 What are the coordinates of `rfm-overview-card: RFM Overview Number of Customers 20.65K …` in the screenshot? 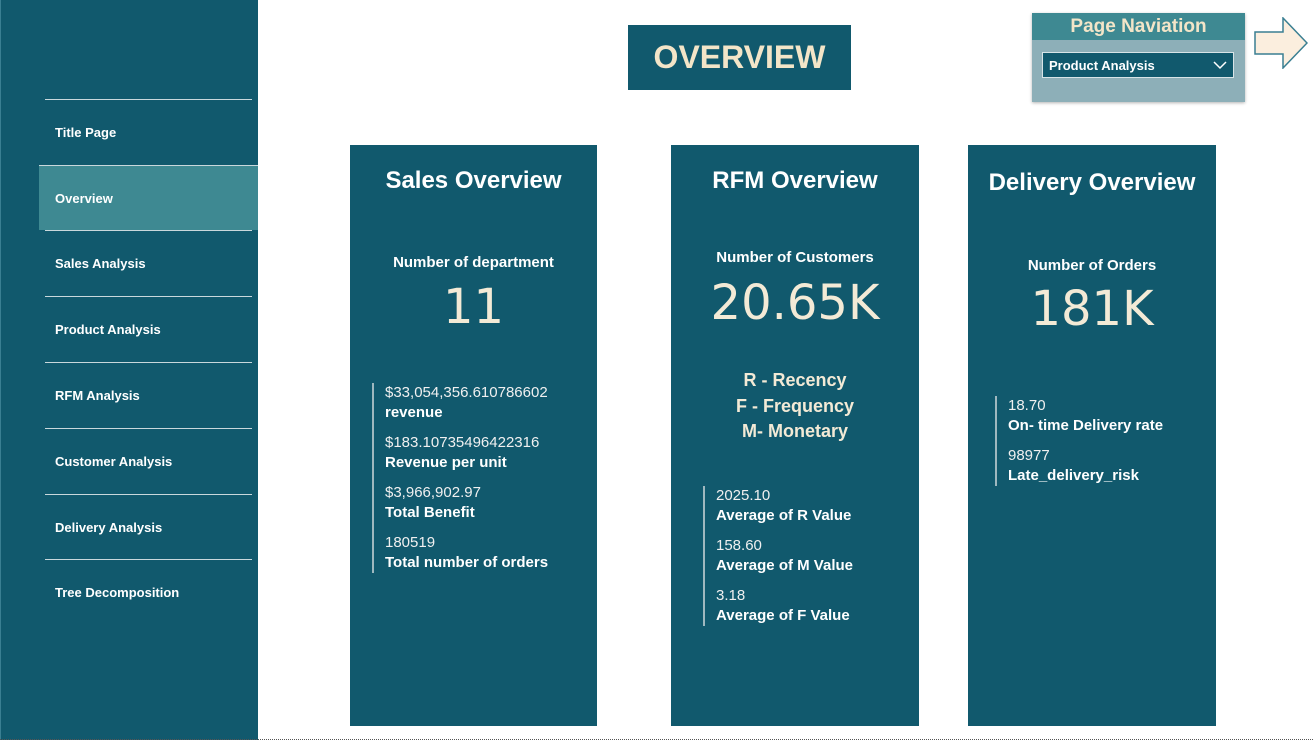 It's located at (795, 435).